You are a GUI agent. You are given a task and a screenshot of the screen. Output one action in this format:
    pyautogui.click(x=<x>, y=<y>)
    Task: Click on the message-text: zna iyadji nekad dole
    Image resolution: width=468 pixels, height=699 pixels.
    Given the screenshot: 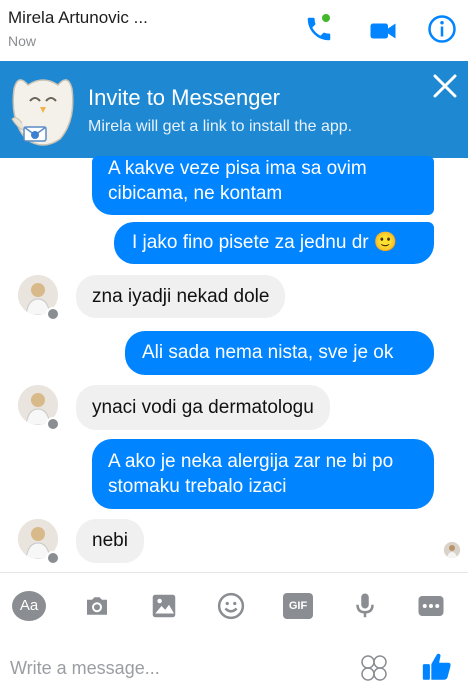 What is the action you would take?
    pyautogui.click(x=181, y=296)
    